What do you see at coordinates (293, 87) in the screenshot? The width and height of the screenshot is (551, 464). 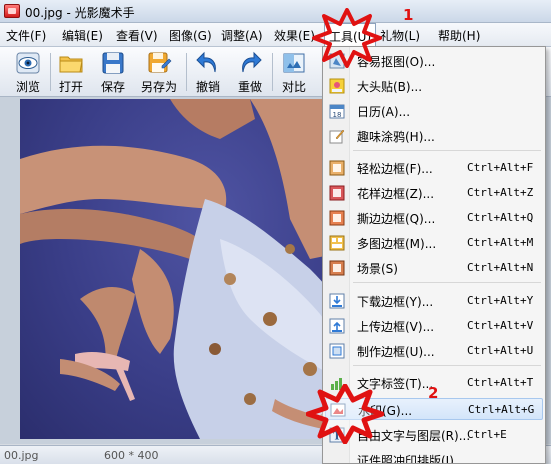 I see `compare-label: 对比` at bounding box center [293, 87].